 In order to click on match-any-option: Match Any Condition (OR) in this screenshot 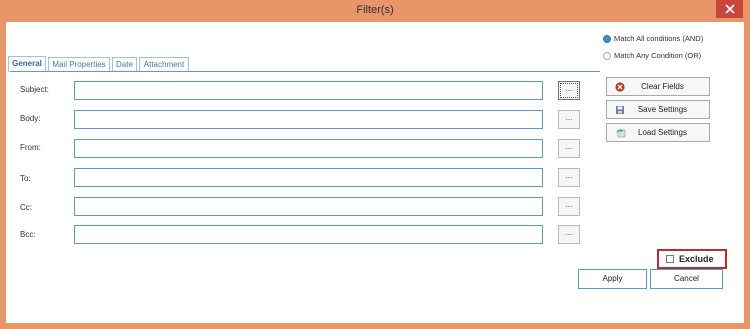, I will do `click(652, 55)`.